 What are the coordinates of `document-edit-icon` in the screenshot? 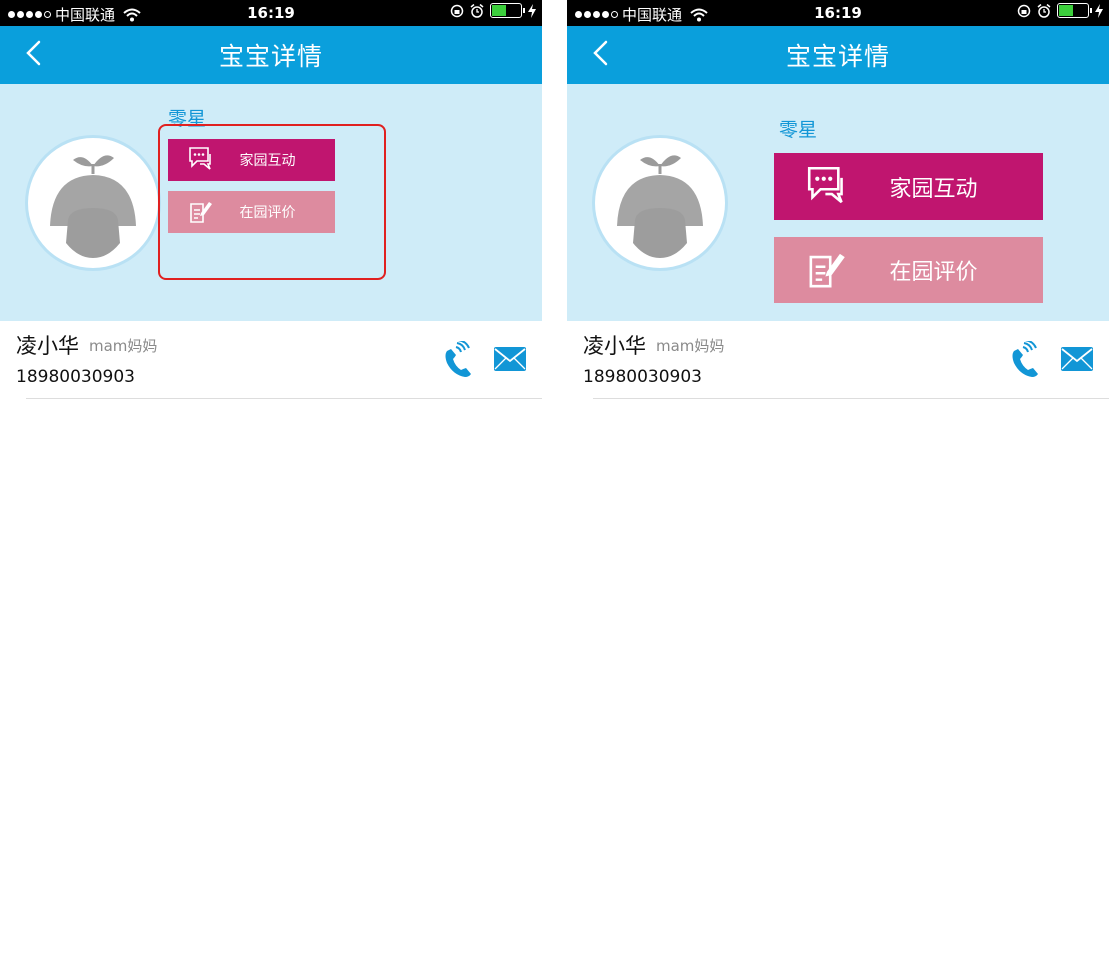 It's located at (827, 270).